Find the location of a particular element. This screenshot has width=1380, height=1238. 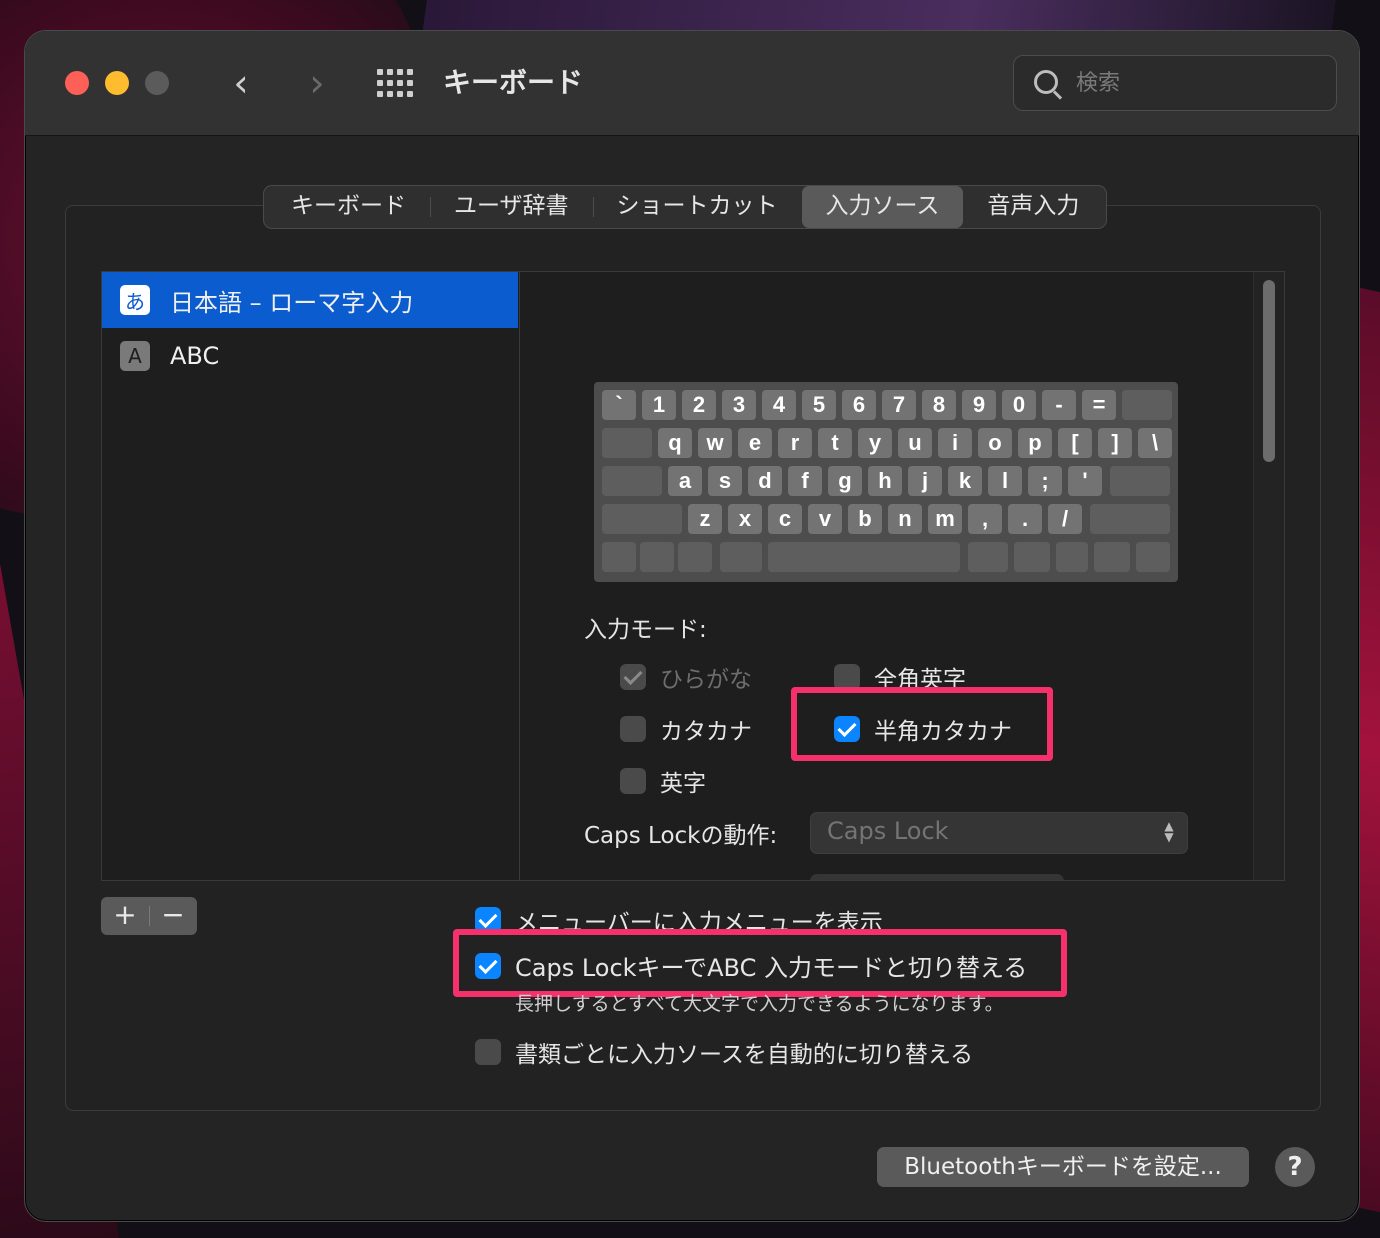

show-all-grid-icon is located at coordinates (396, 83).